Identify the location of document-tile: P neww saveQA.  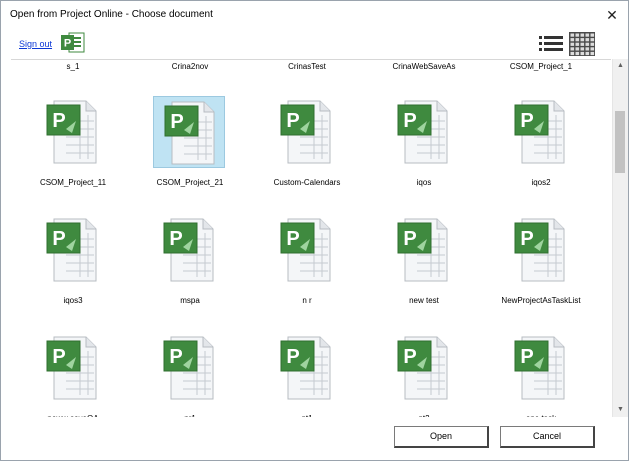
(63, 375).